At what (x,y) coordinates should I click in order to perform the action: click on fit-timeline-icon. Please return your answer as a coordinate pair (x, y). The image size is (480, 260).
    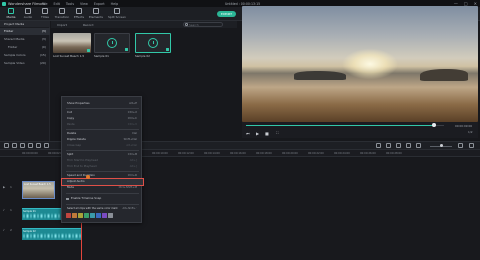
    Looking at the image, I should click on (471, 145).